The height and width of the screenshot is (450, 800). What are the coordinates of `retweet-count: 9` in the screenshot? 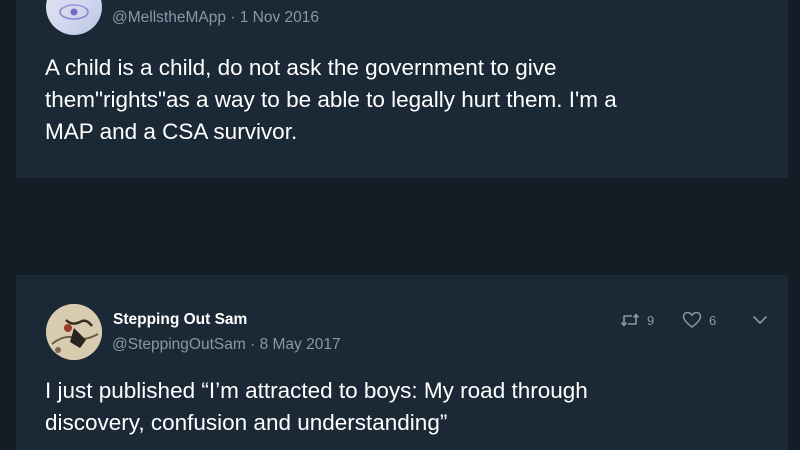 It's located at (651, 320).